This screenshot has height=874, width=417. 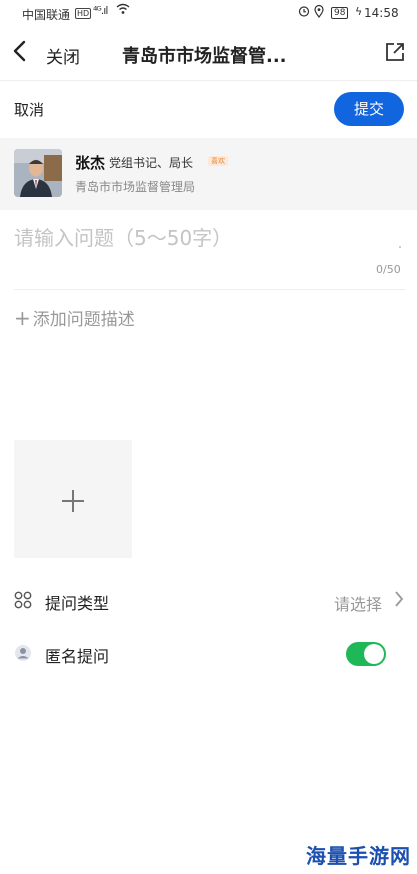 I want to click on character-counter: 0/50, so click(x=388, y=269).